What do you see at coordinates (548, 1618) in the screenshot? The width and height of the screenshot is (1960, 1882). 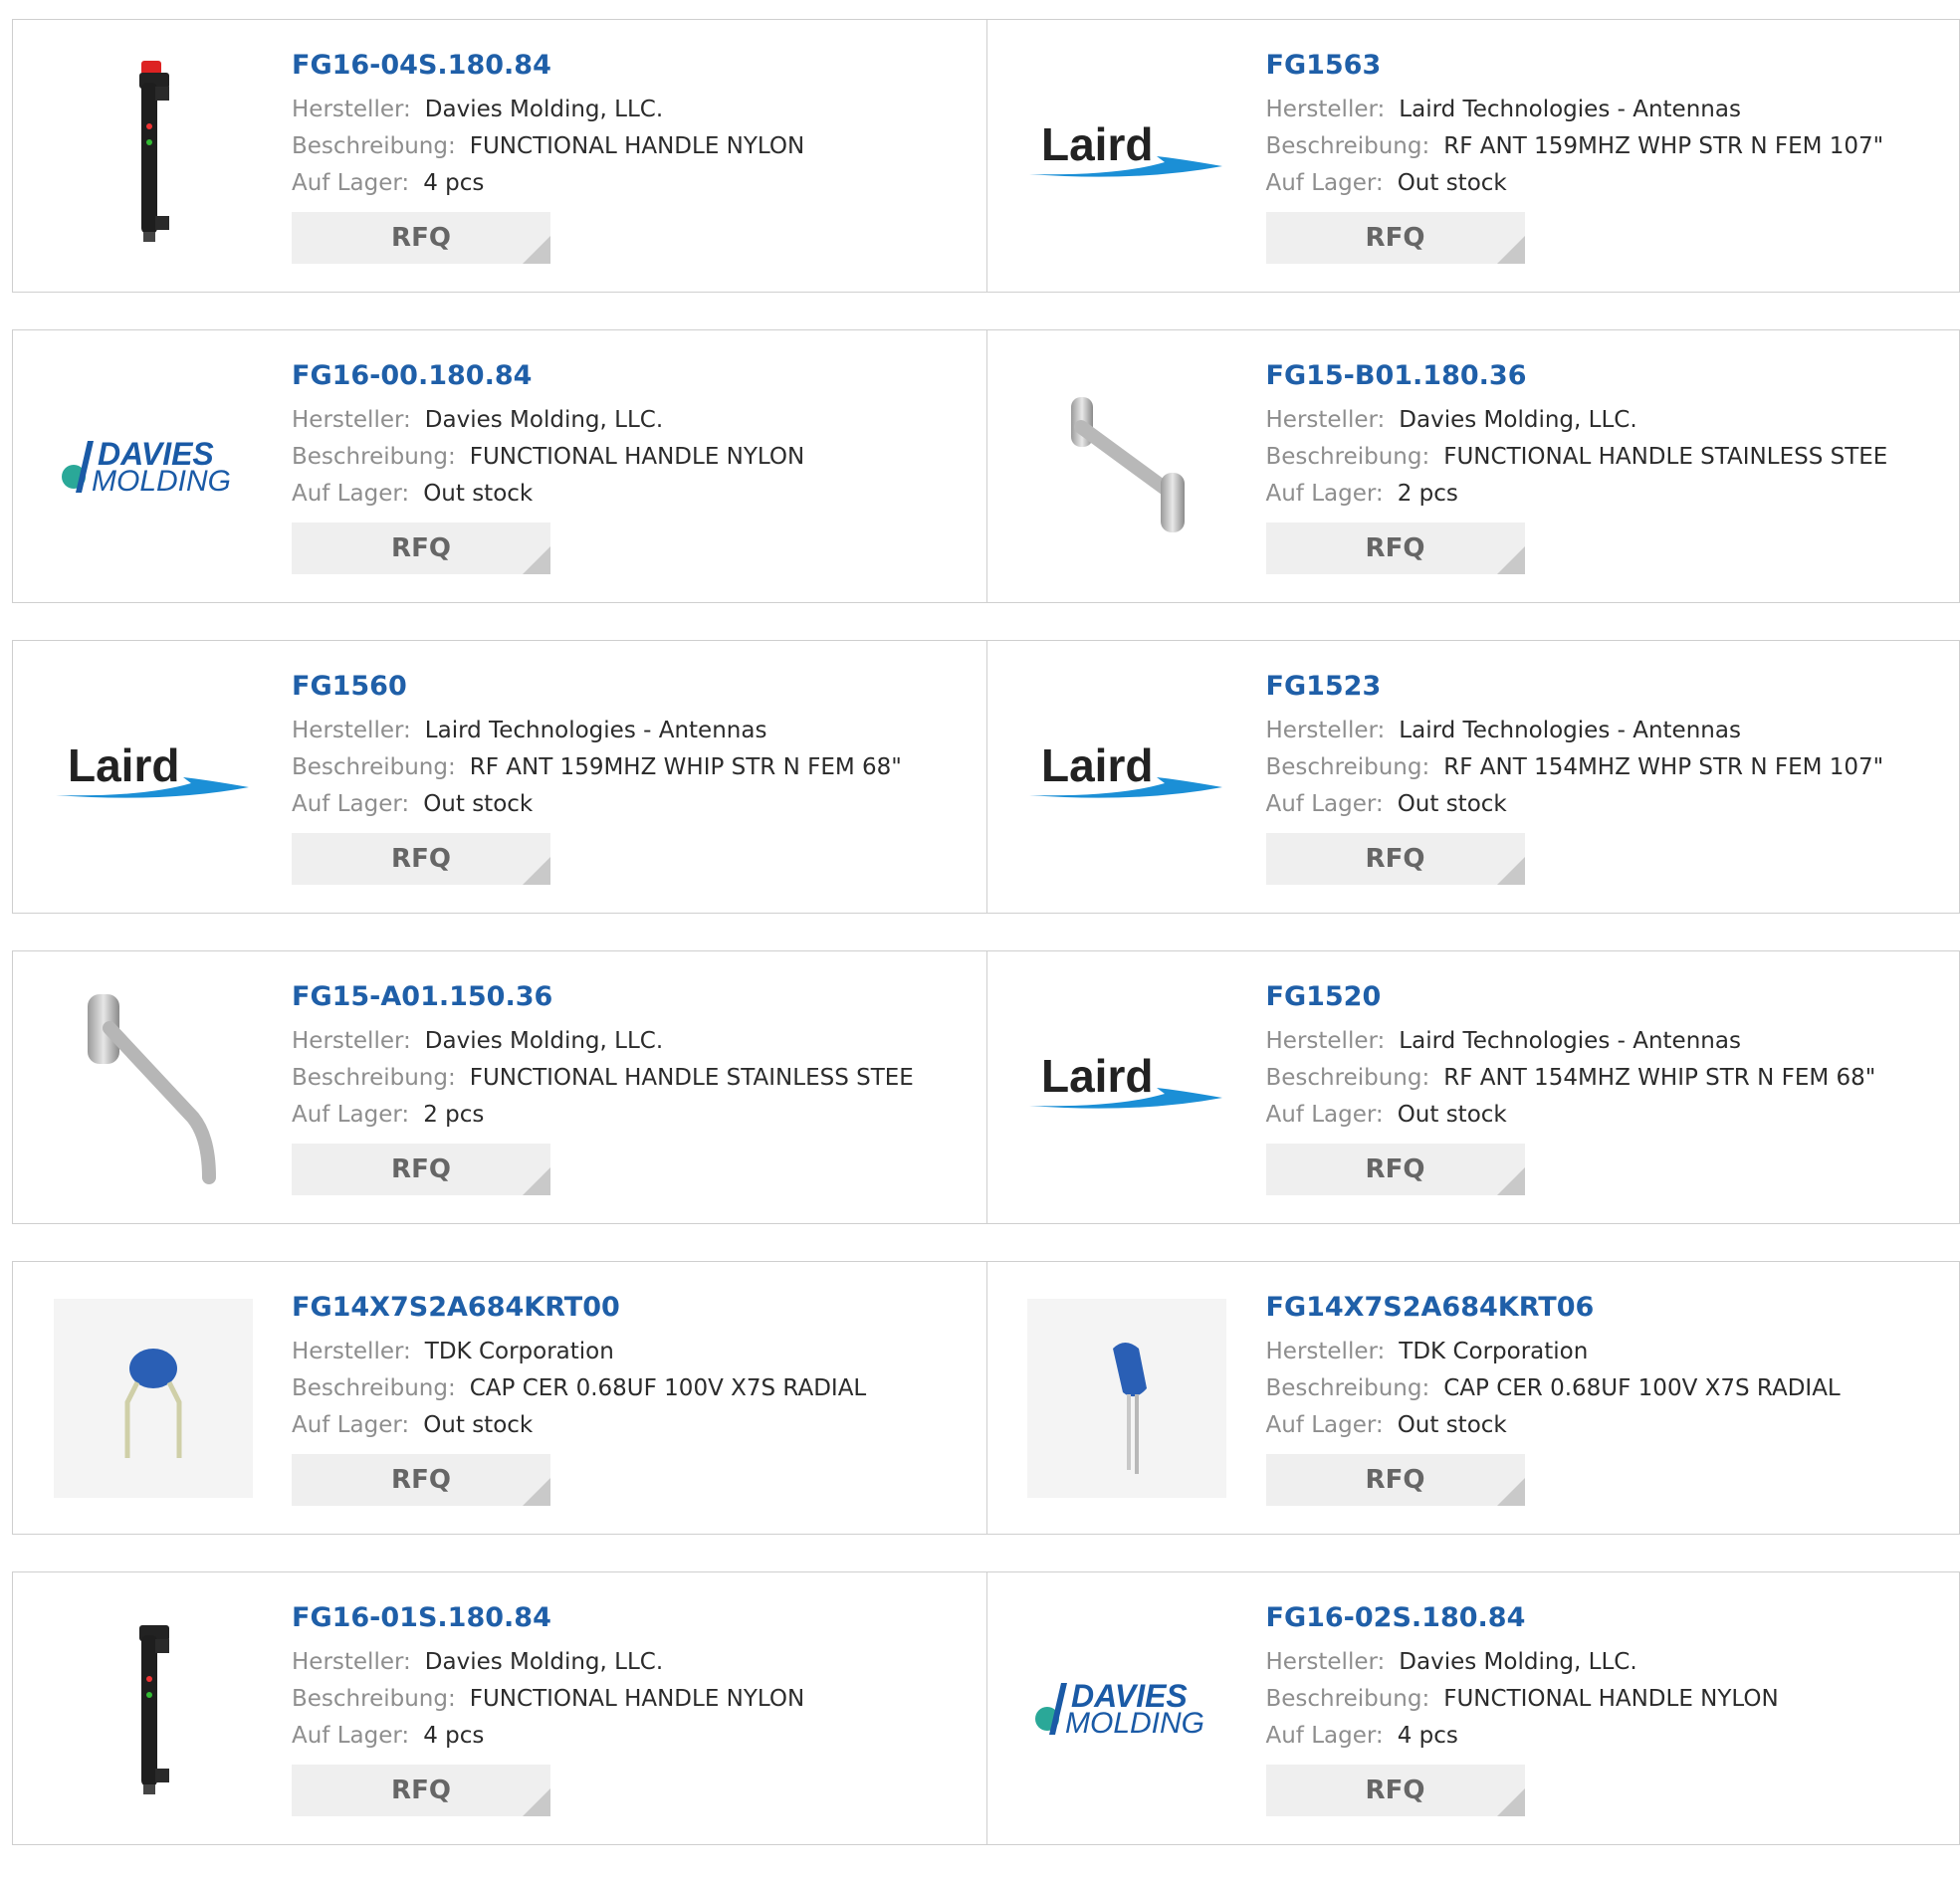 I see `part-number-link: FG16-01S.180.84` at bounding box center [548, 1618].